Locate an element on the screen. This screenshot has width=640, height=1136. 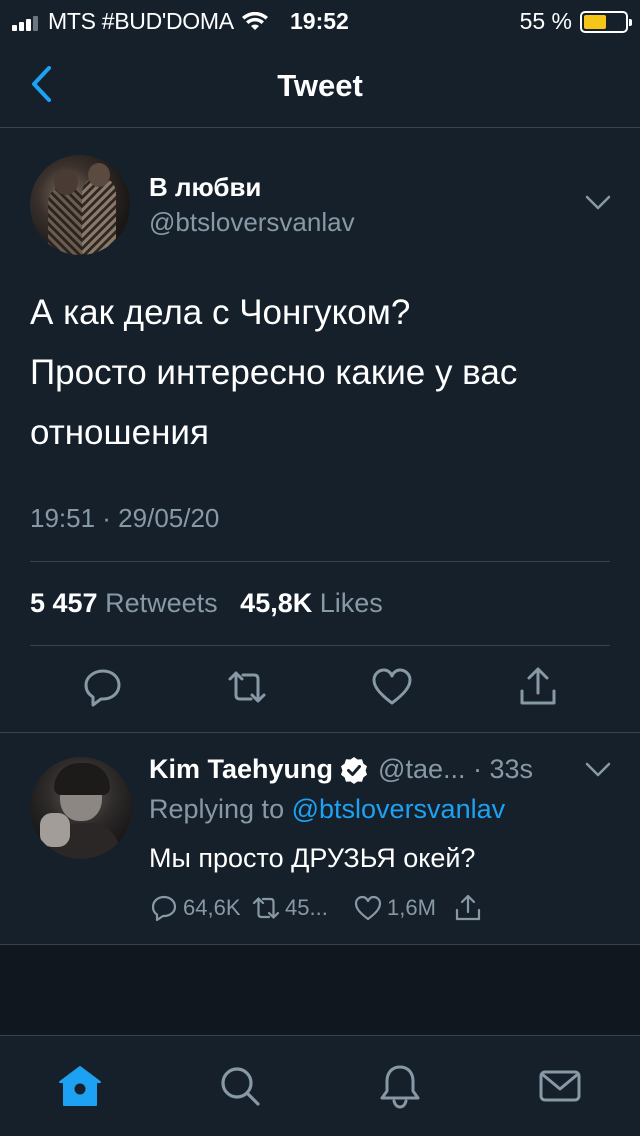
reply-avatar is located at coordinates (81, 808).